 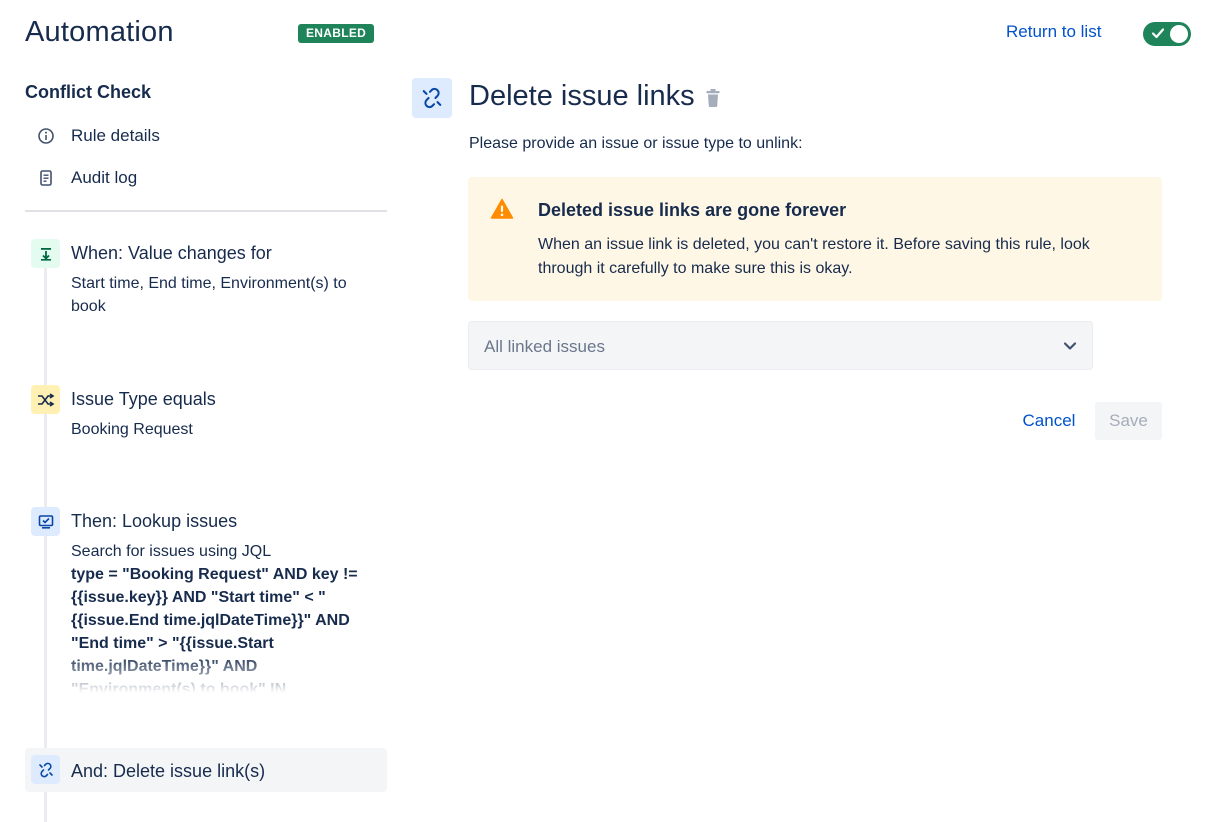 I want to click on chevron-down-icon, so click(x=1070, y=346).